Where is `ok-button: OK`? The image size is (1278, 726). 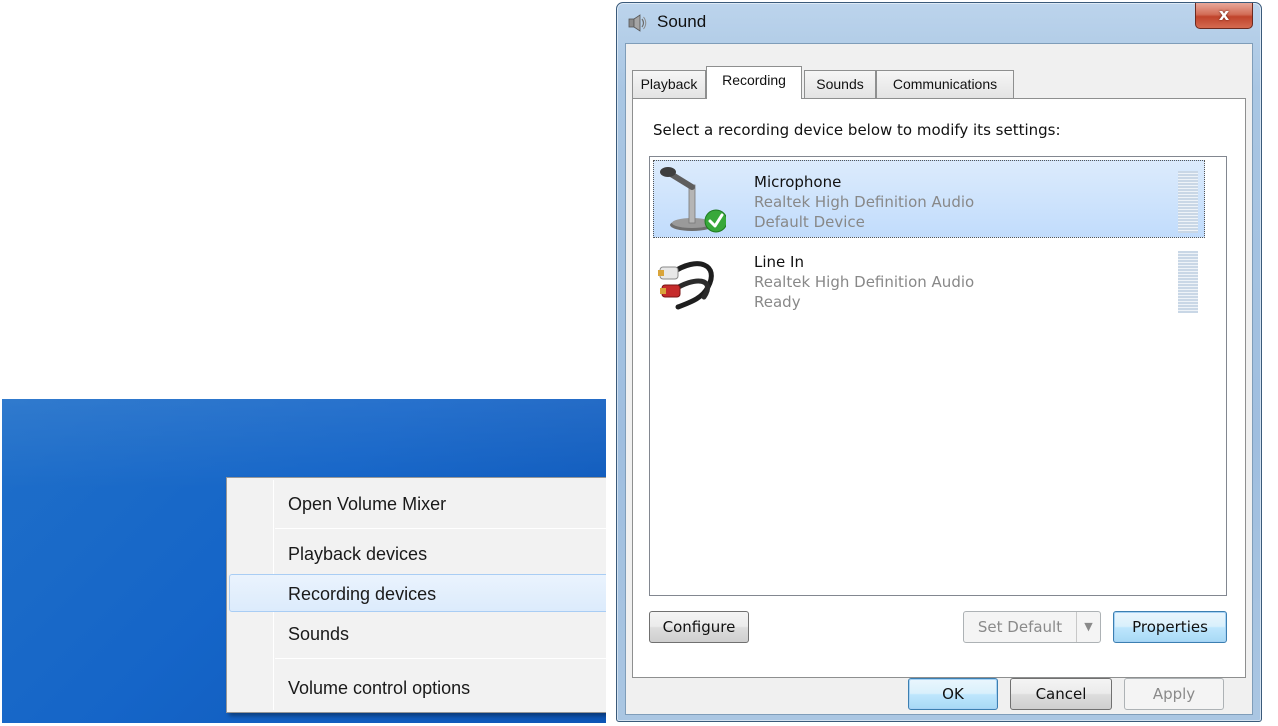
ok-button: OK is located at coordinates (953, 694).